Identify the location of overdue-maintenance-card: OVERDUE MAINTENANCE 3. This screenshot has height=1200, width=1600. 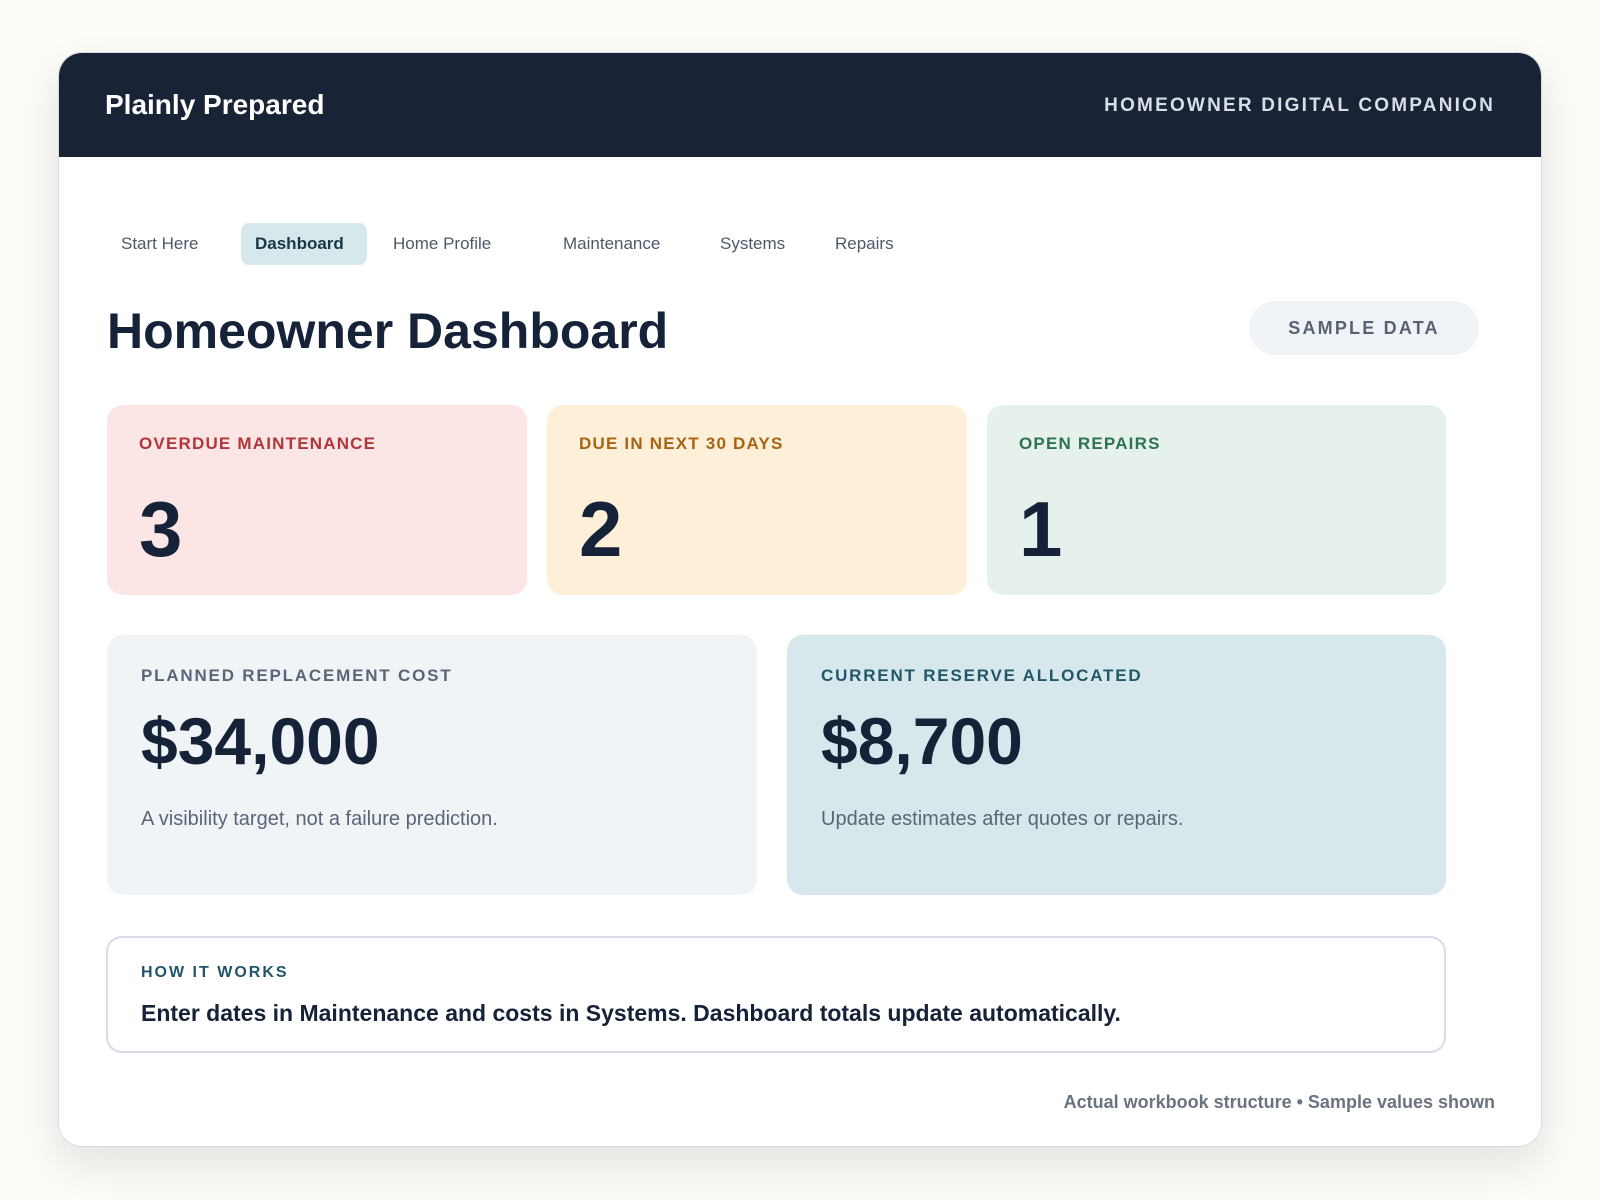
(317, 500).